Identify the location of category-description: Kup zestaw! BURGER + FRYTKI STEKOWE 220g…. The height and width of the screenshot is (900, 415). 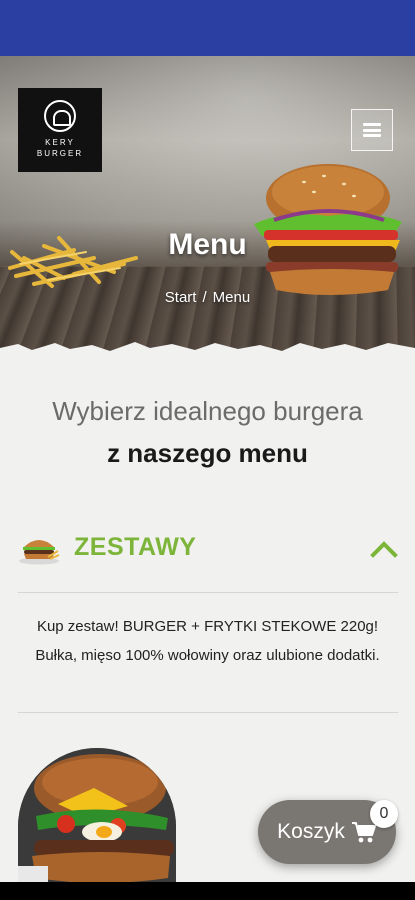
(207, 641).